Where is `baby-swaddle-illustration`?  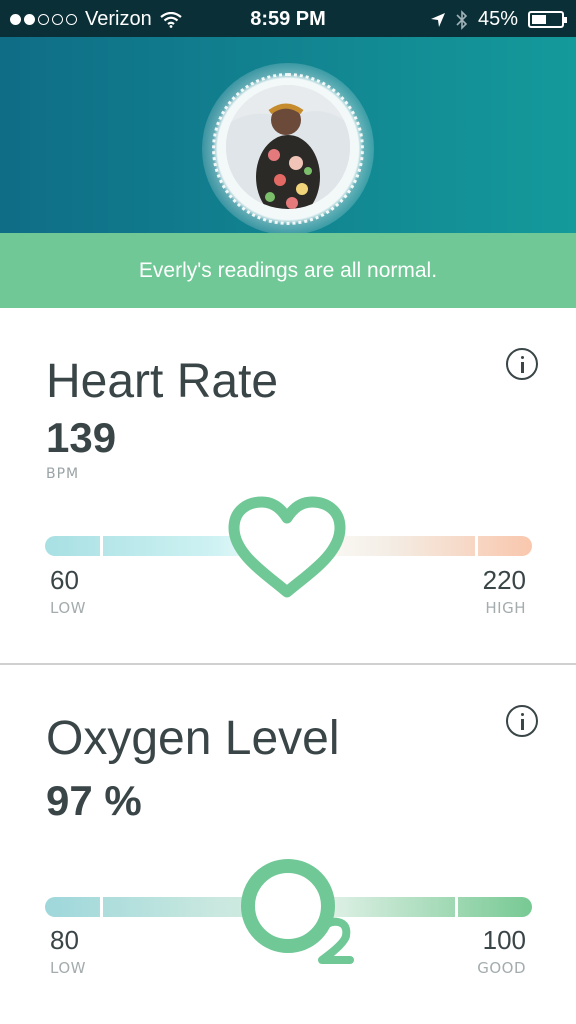 baby-swaddle-illustration is located at coordinates (288, 147).